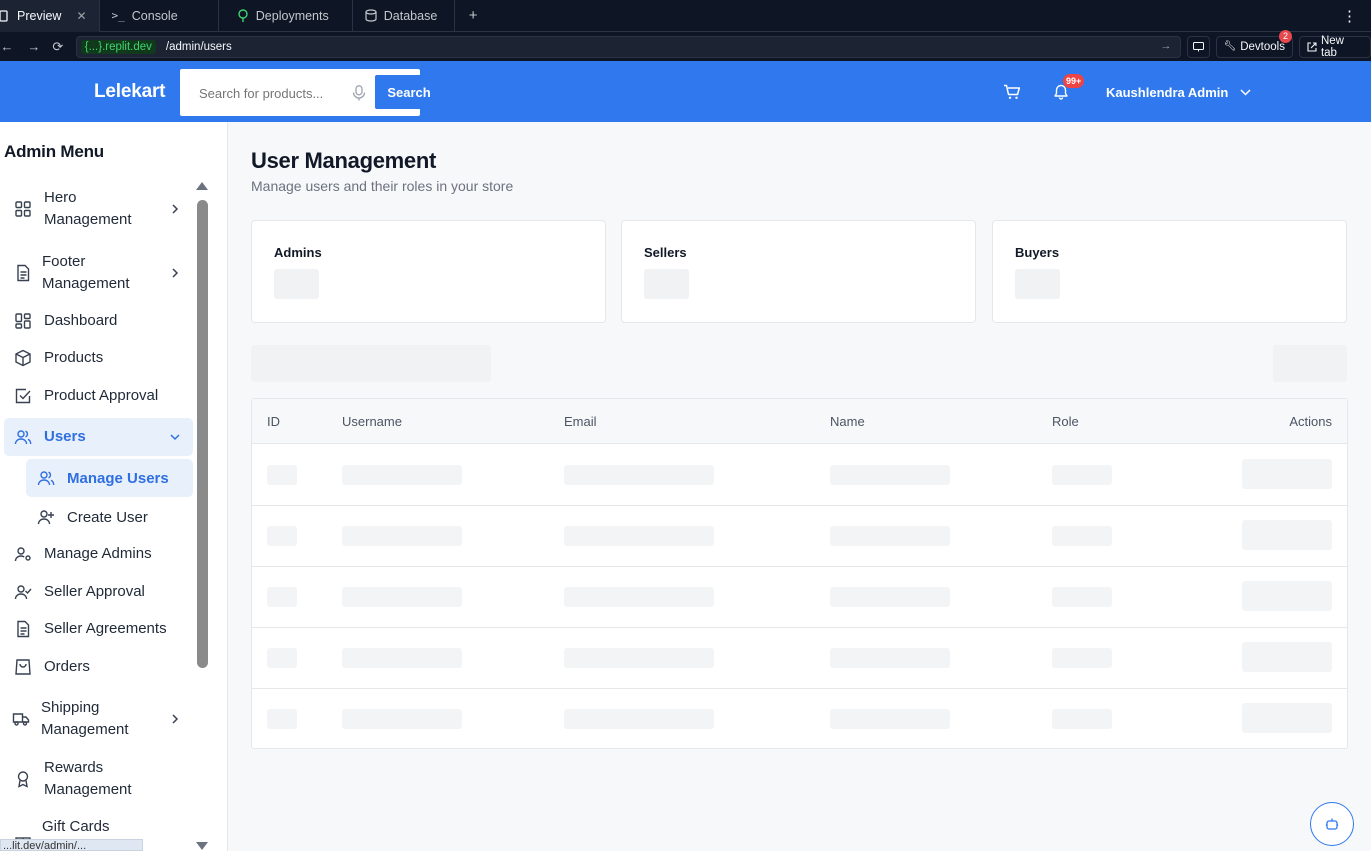 The height and width of the screenshot is (851, 1371). I want to click on award-icon, so click(23, 779).